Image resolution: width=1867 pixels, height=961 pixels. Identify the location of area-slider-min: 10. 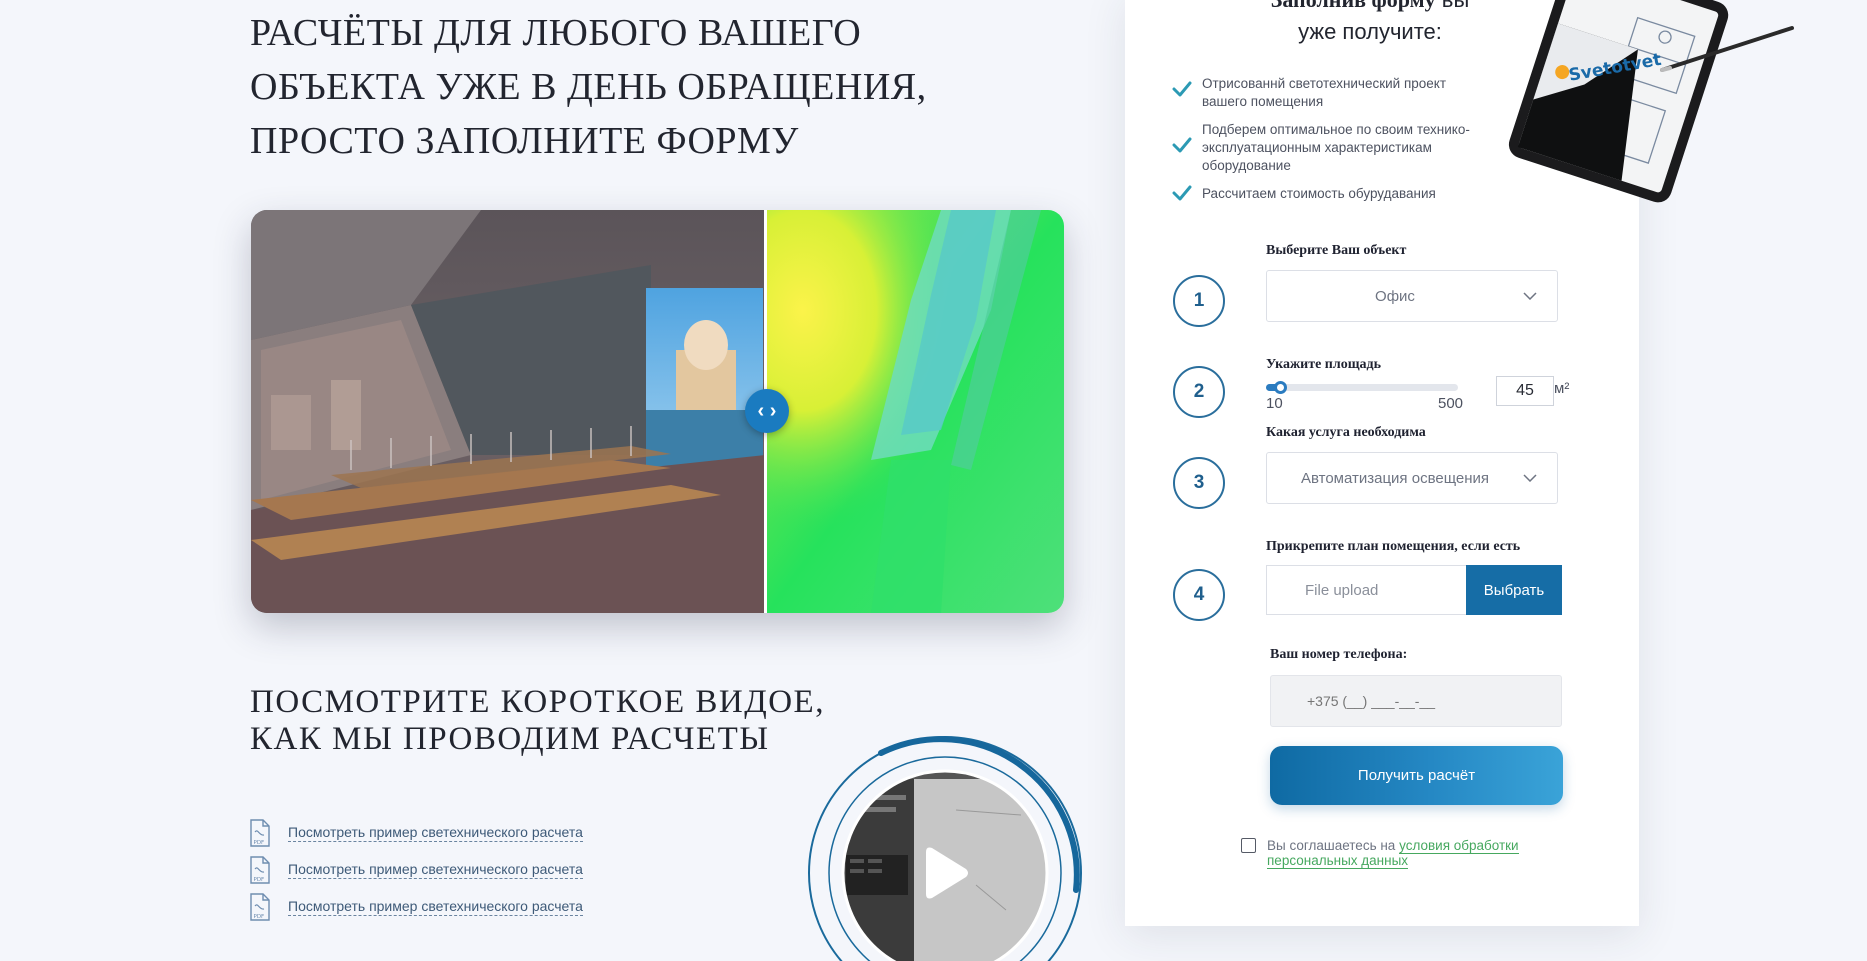
(1274, 403).